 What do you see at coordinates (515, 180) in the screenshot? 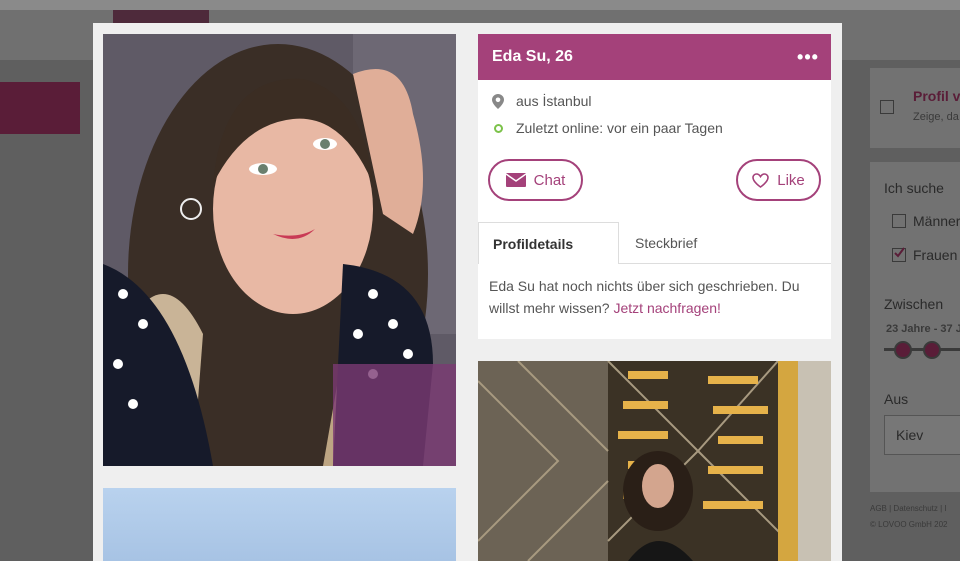
I see `envelope-icon` at bounding box center [515, 180].